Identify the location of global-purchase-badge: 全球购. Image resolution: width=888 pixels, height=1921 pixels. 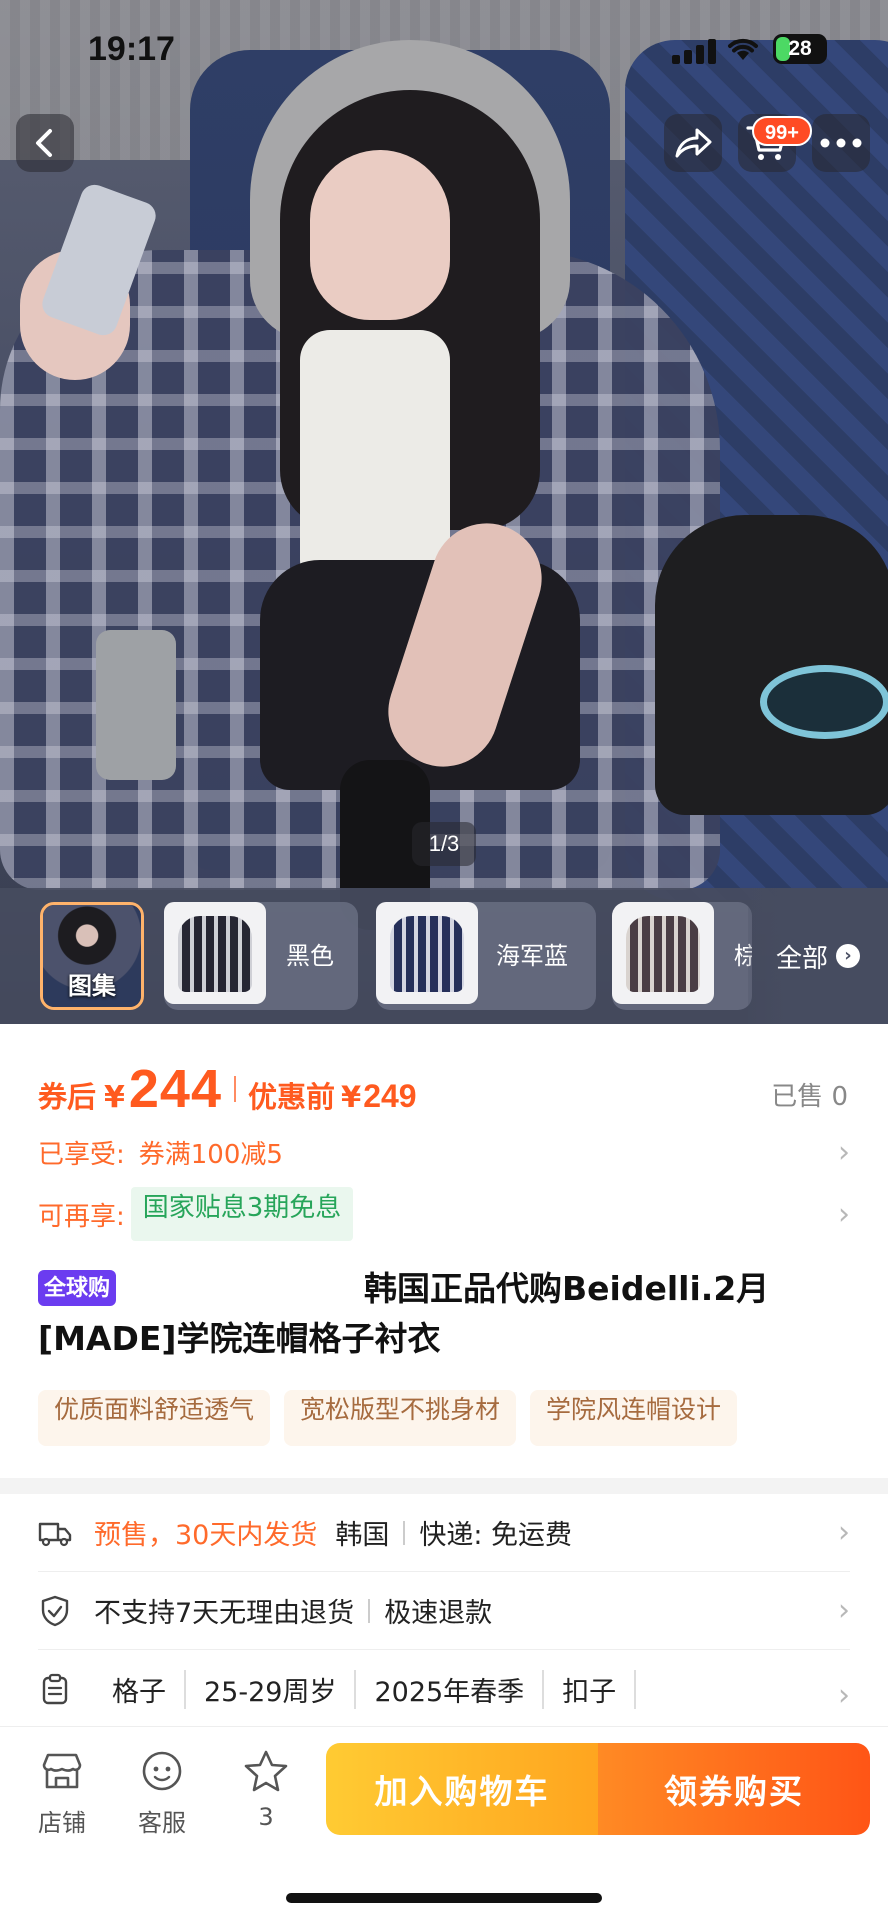
(77, 1288).